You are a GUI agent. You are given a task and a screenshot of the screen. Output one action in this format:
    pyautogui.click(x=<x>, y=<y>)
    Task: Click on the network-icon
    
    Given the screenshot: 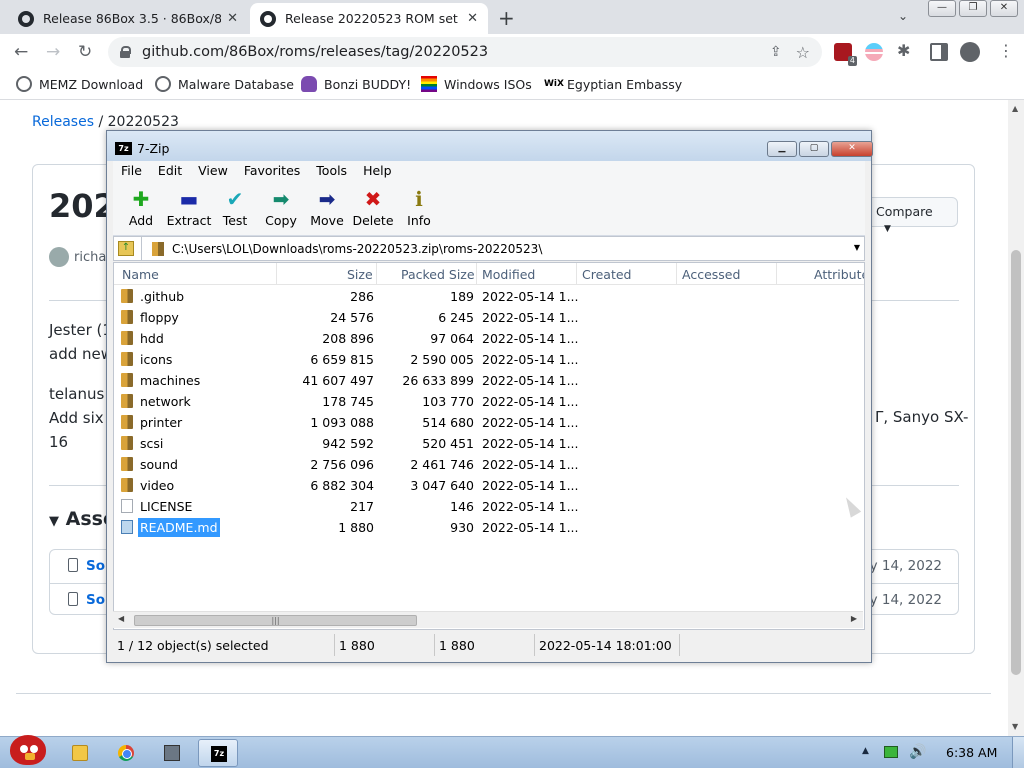 What is the action you would take?
    pyautogui.click(x=891, y=752)
    